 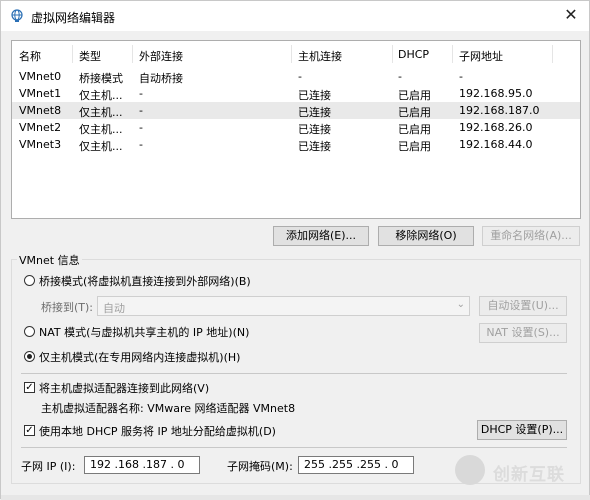 What do you see at coordinates (460, 304) in the screenshot?
I see `chevron-down-icon: ⌄` at bounding box center [460, 304].